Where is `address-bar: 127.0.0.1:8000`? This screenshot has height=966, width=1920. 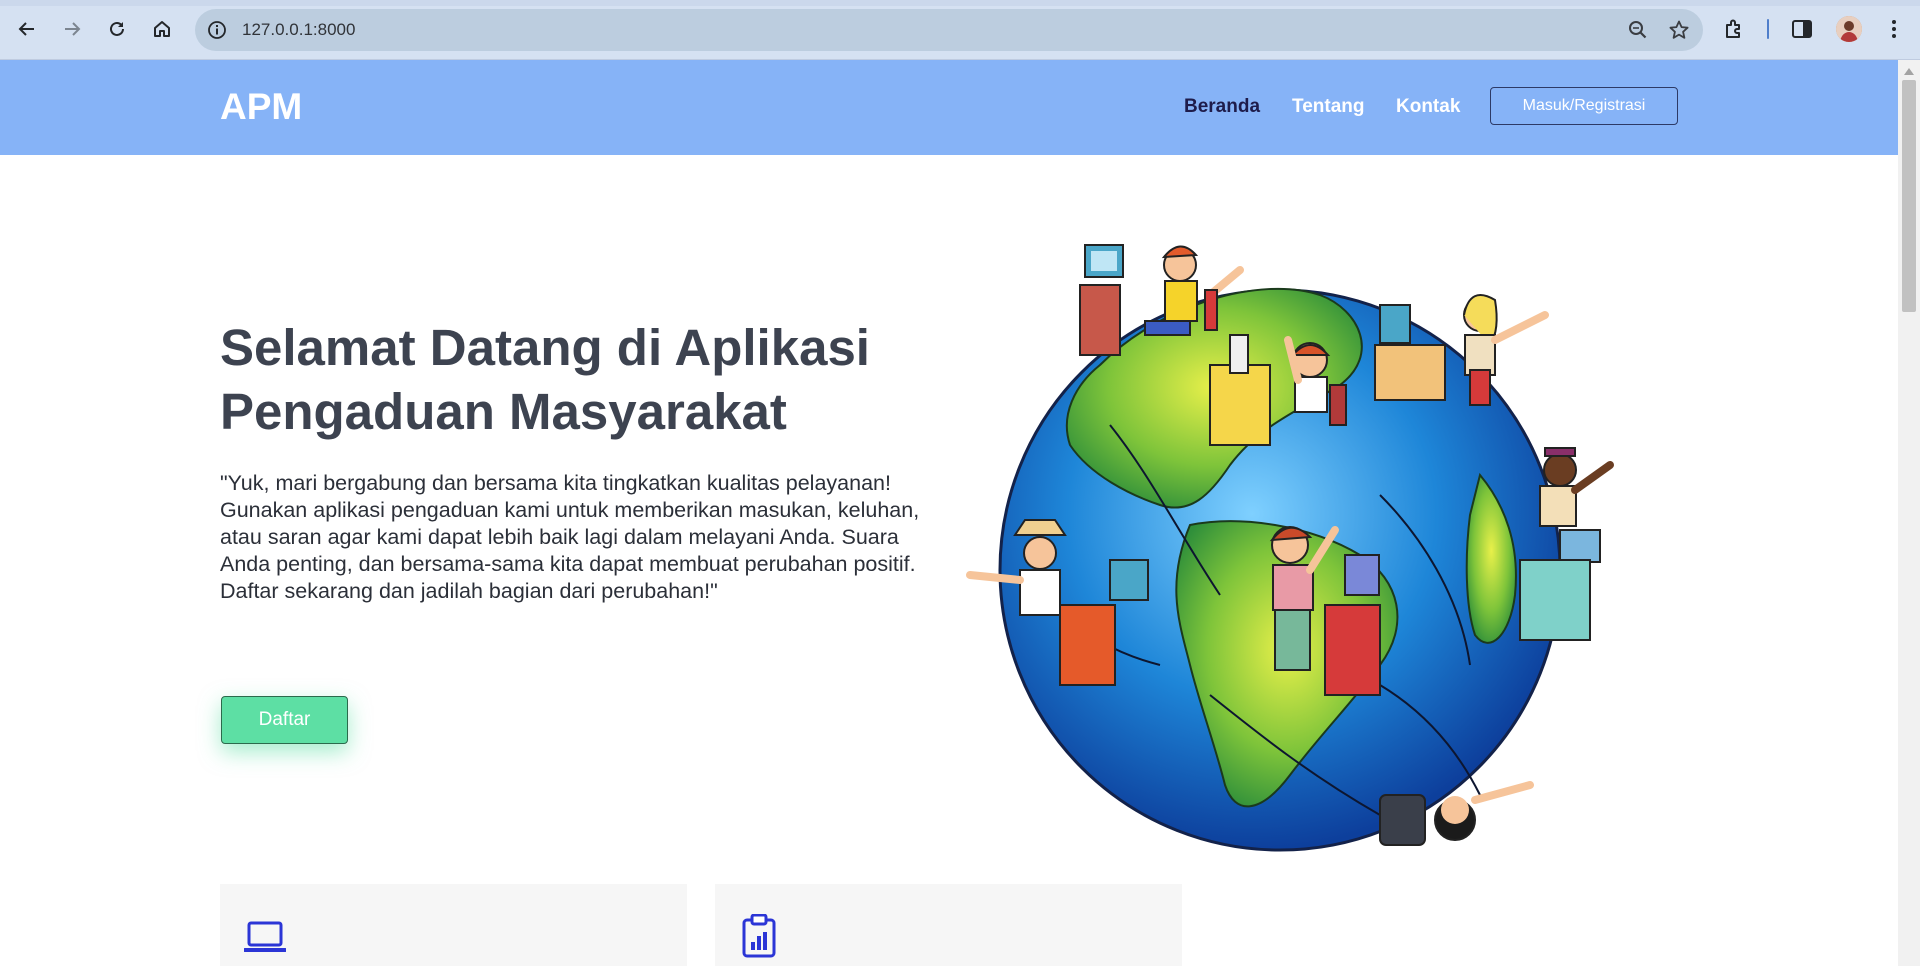 address-bar: 127.0.0.1:8000 is located at coordinates (949, 30).